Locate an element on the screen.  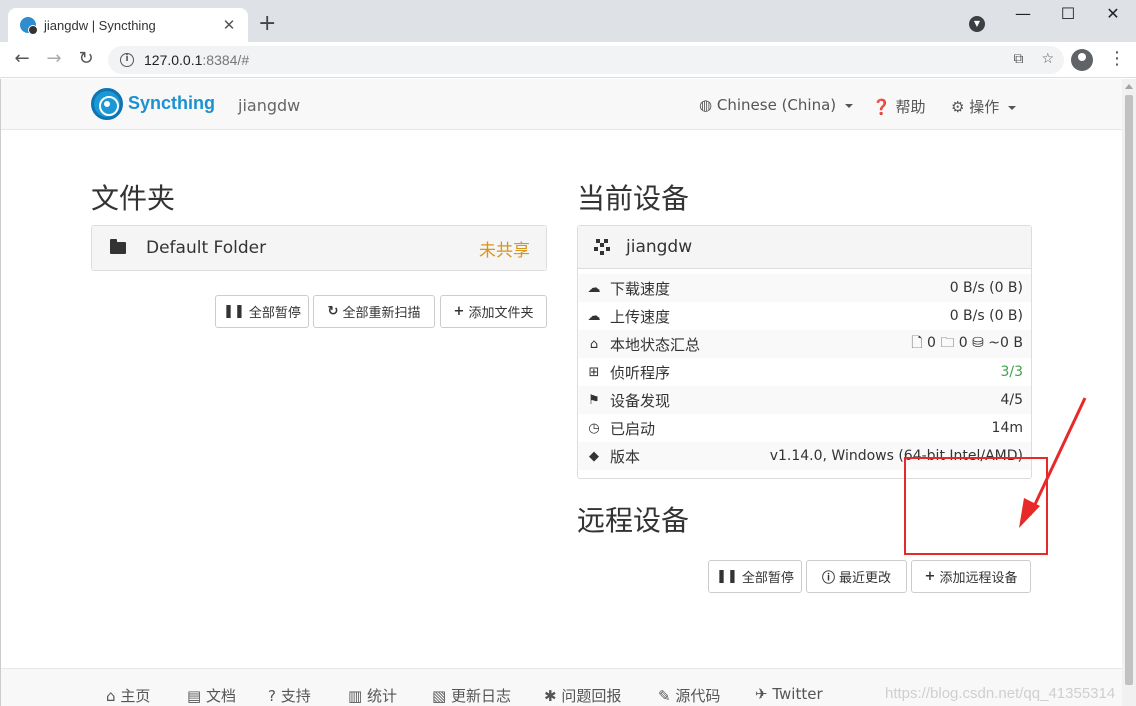
device-hostname: jiangdw is located at coordinates (269, 105).